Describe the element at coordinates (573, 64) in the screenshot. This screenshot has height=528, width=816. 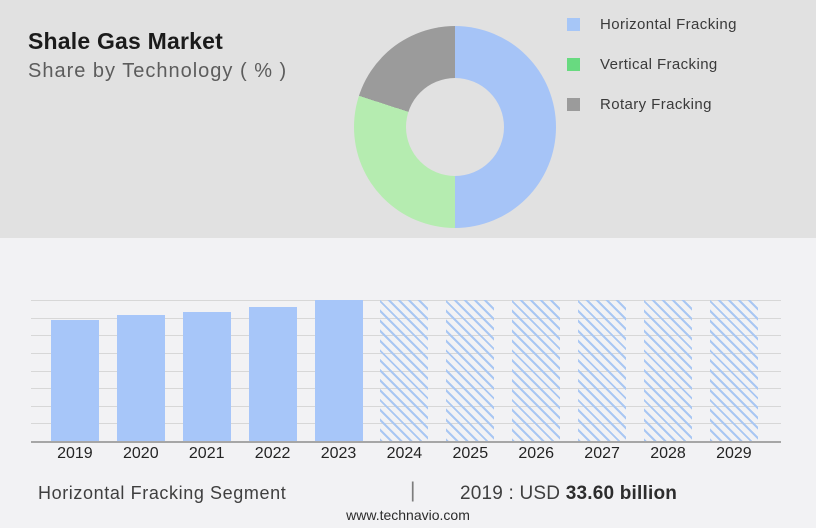
I see `legend-swatch-green` at that location.